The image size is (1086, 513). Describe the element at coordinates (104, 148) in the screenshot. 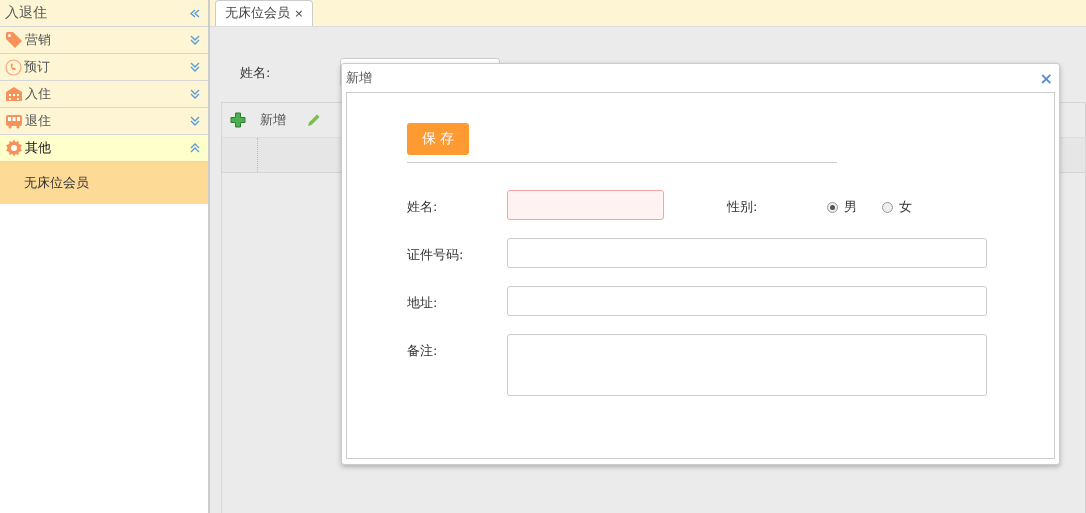

I see `accordion-header: 其他` at that location.